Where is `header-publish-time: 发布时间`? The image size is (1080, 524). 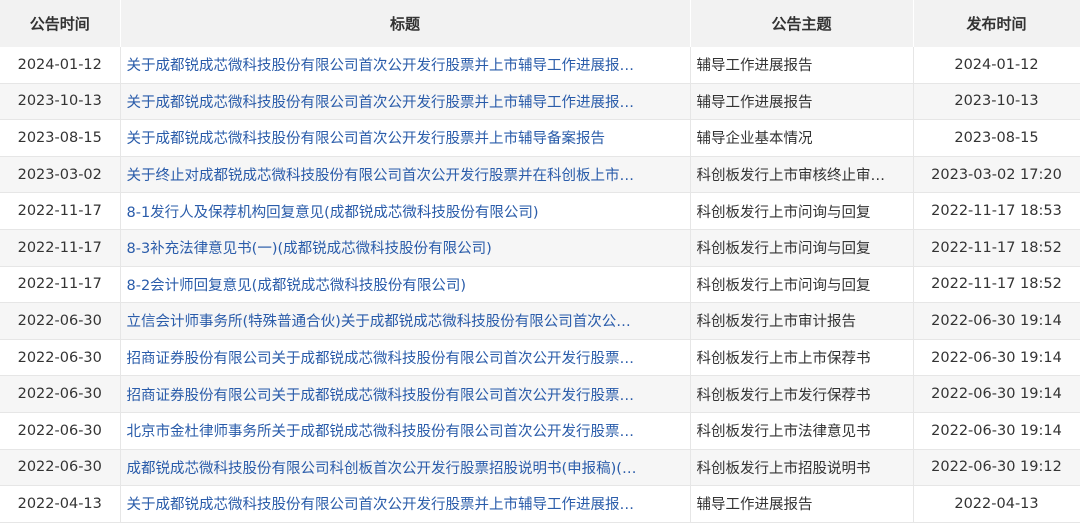 header-publish-time: 发布时间 is located at coordinates (996, 23).